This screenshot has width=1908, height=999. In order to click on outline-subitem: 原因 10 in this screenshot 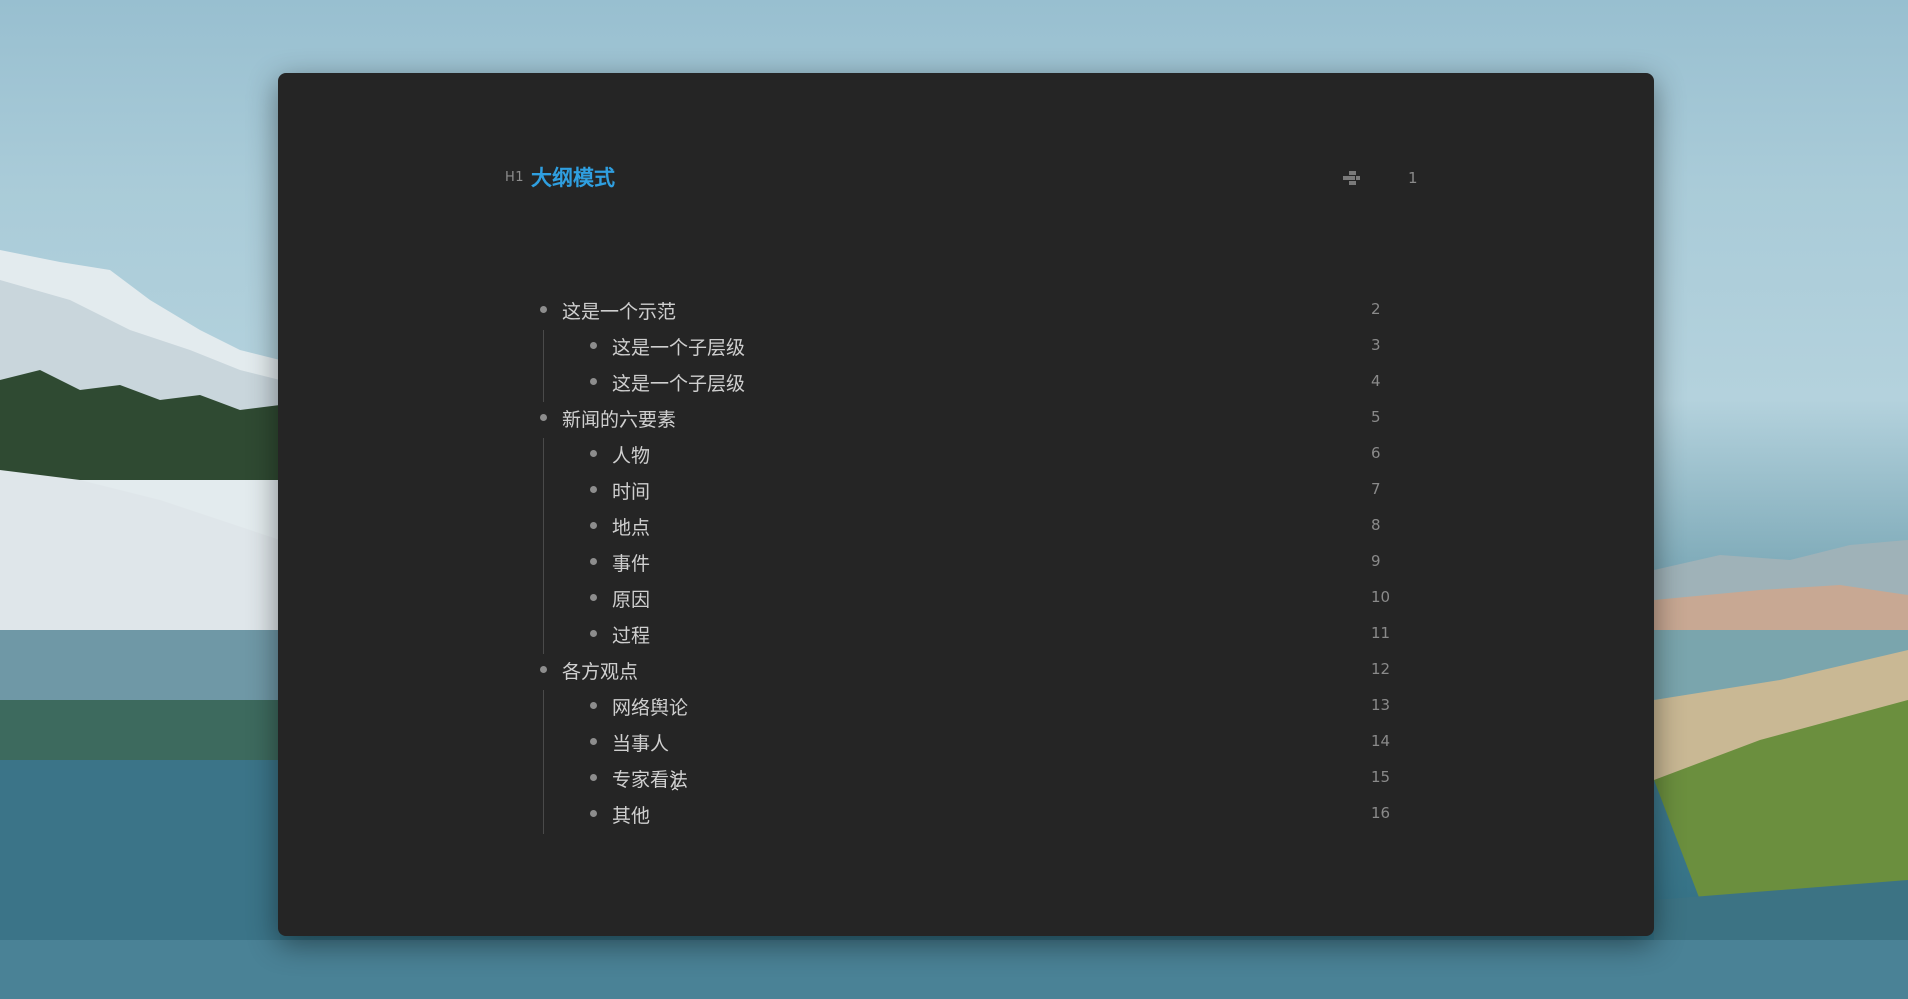, I will do `click(834, 598)`.